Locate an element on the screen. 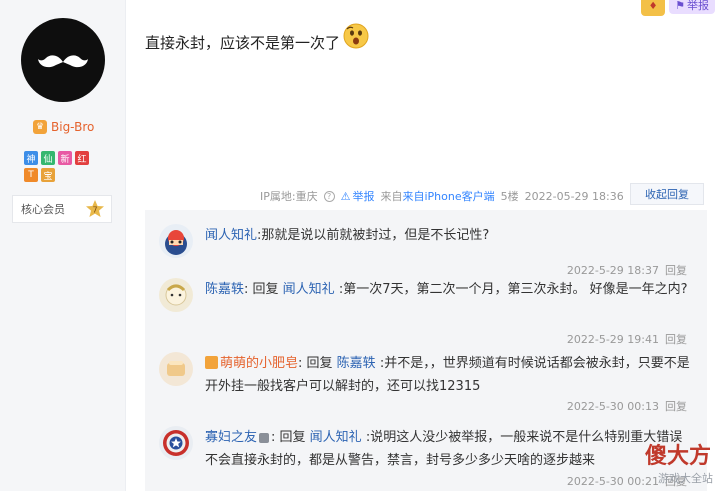 Image resolution: width=719 pixels, height=491 pixels. watermark-logo: 傻大方 is located at coordinates (677, 456).